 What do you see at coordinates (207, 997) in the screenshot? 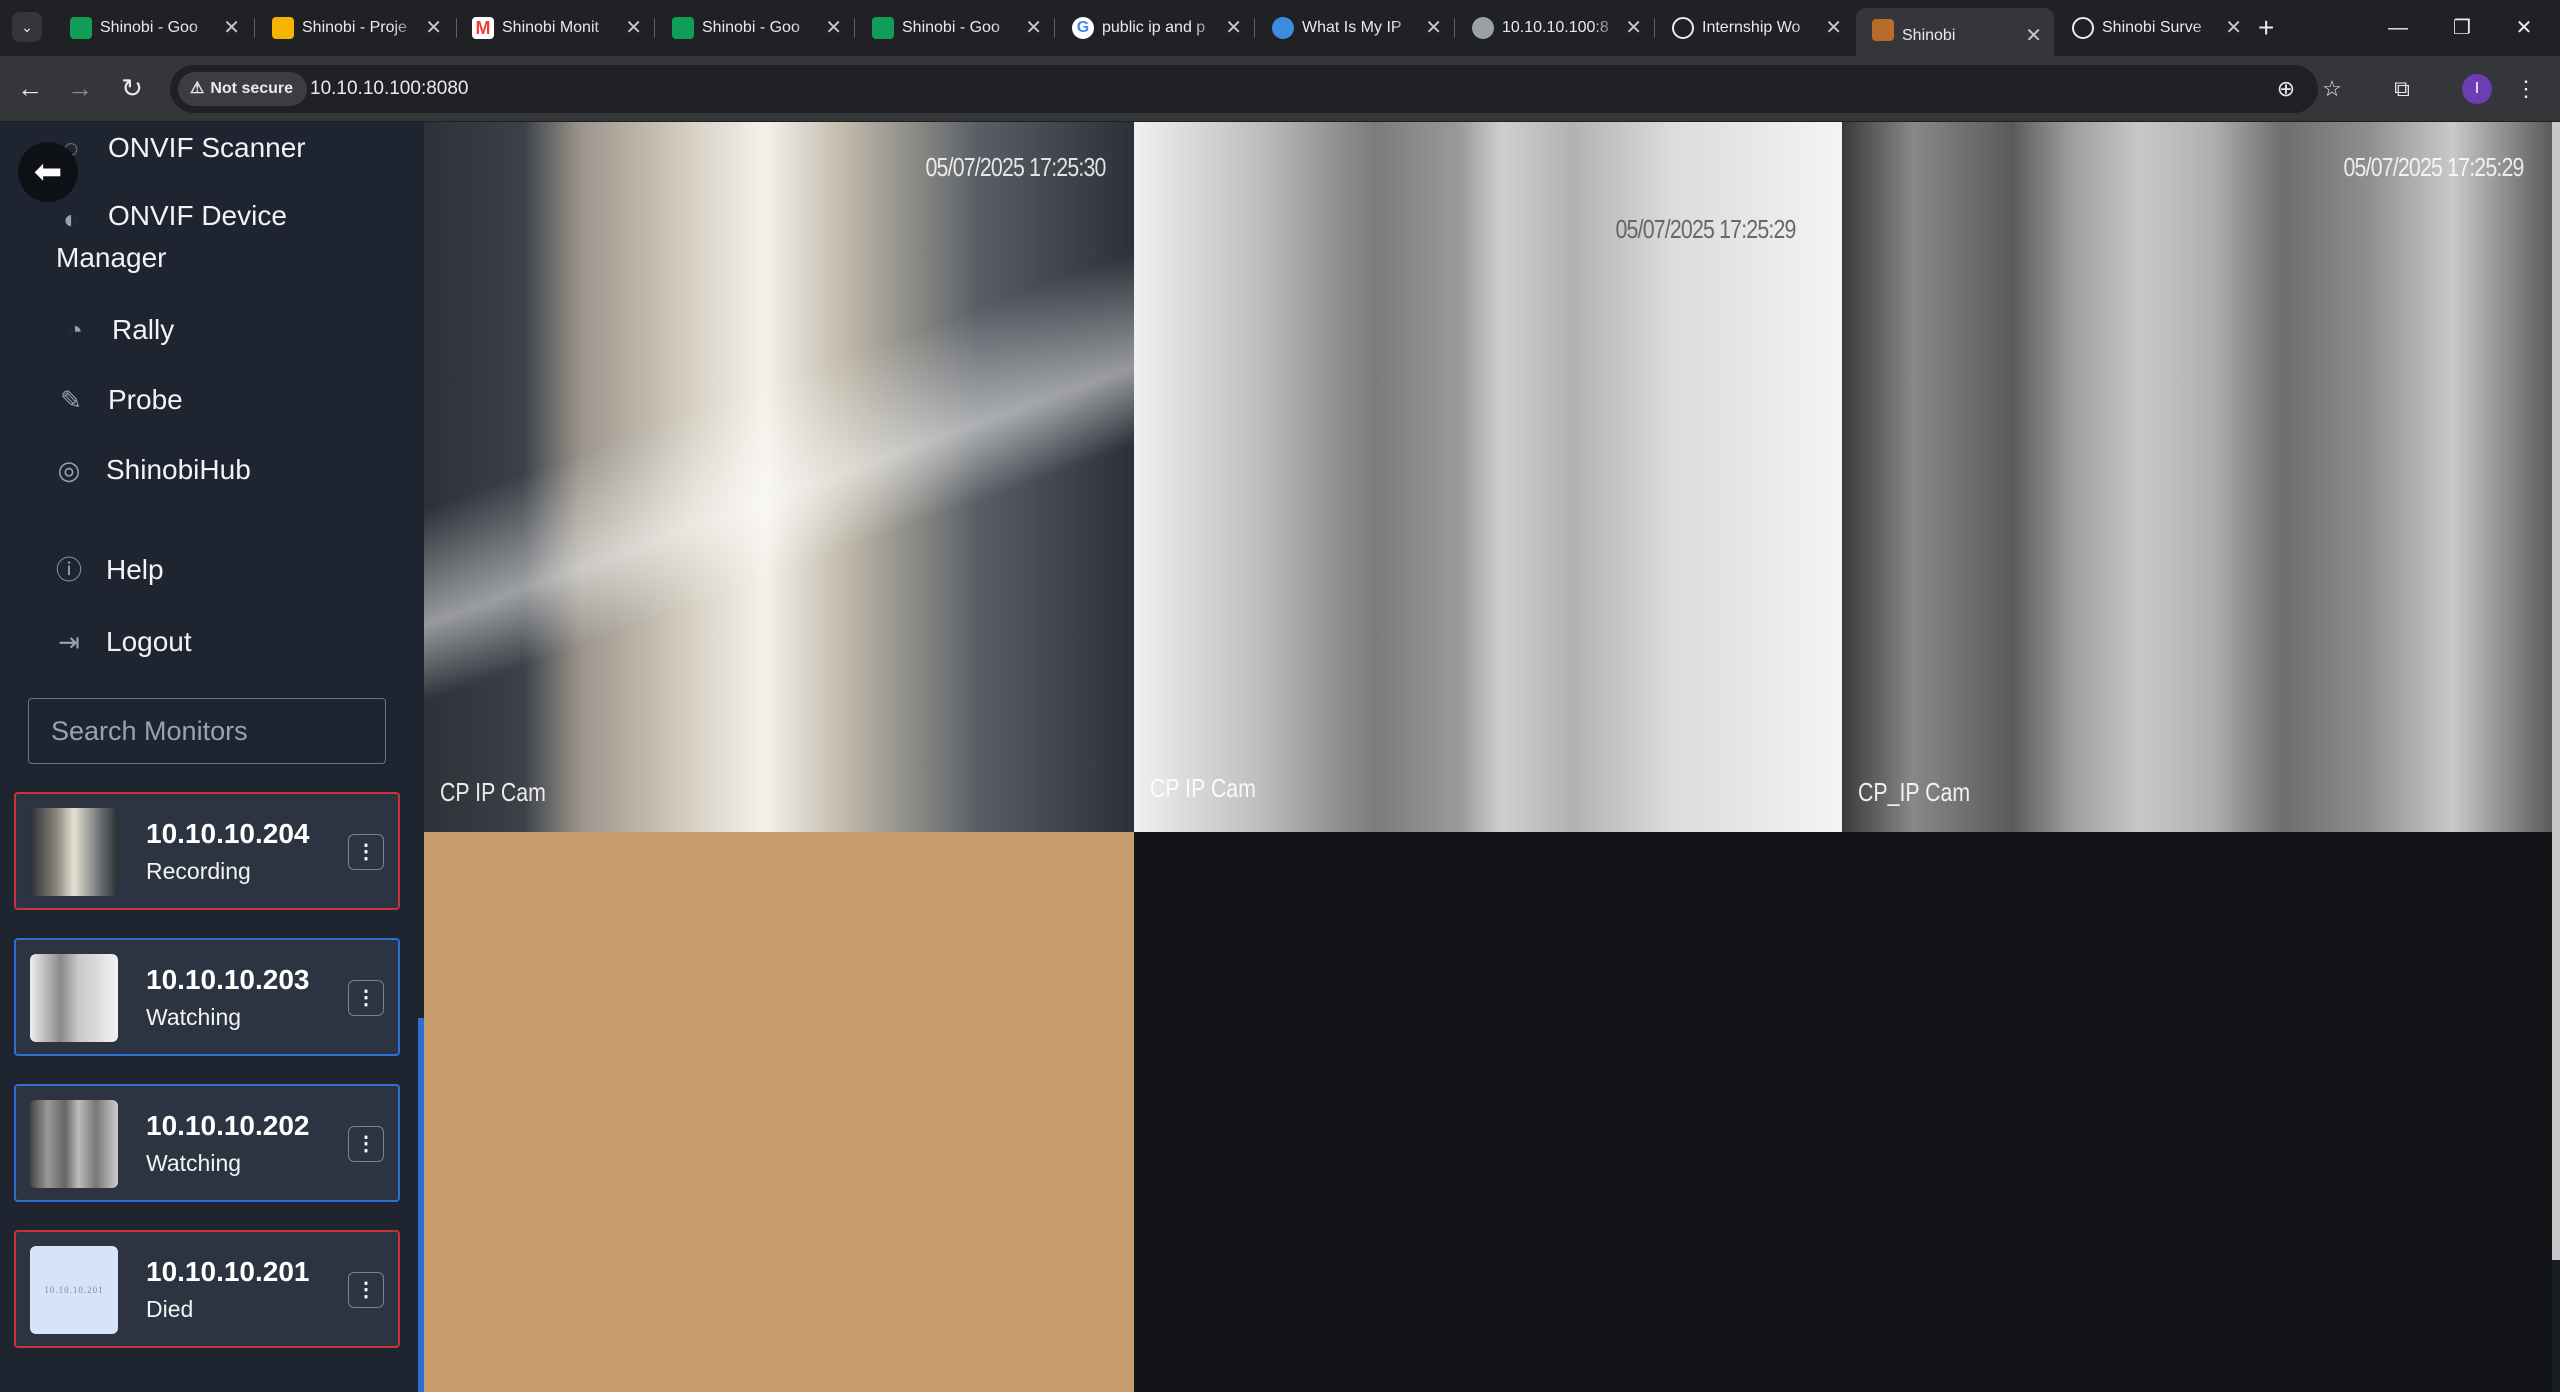
I see `monitor-card: 10.10.10.203 Watching ⋮` at bounding box center [207, 997].